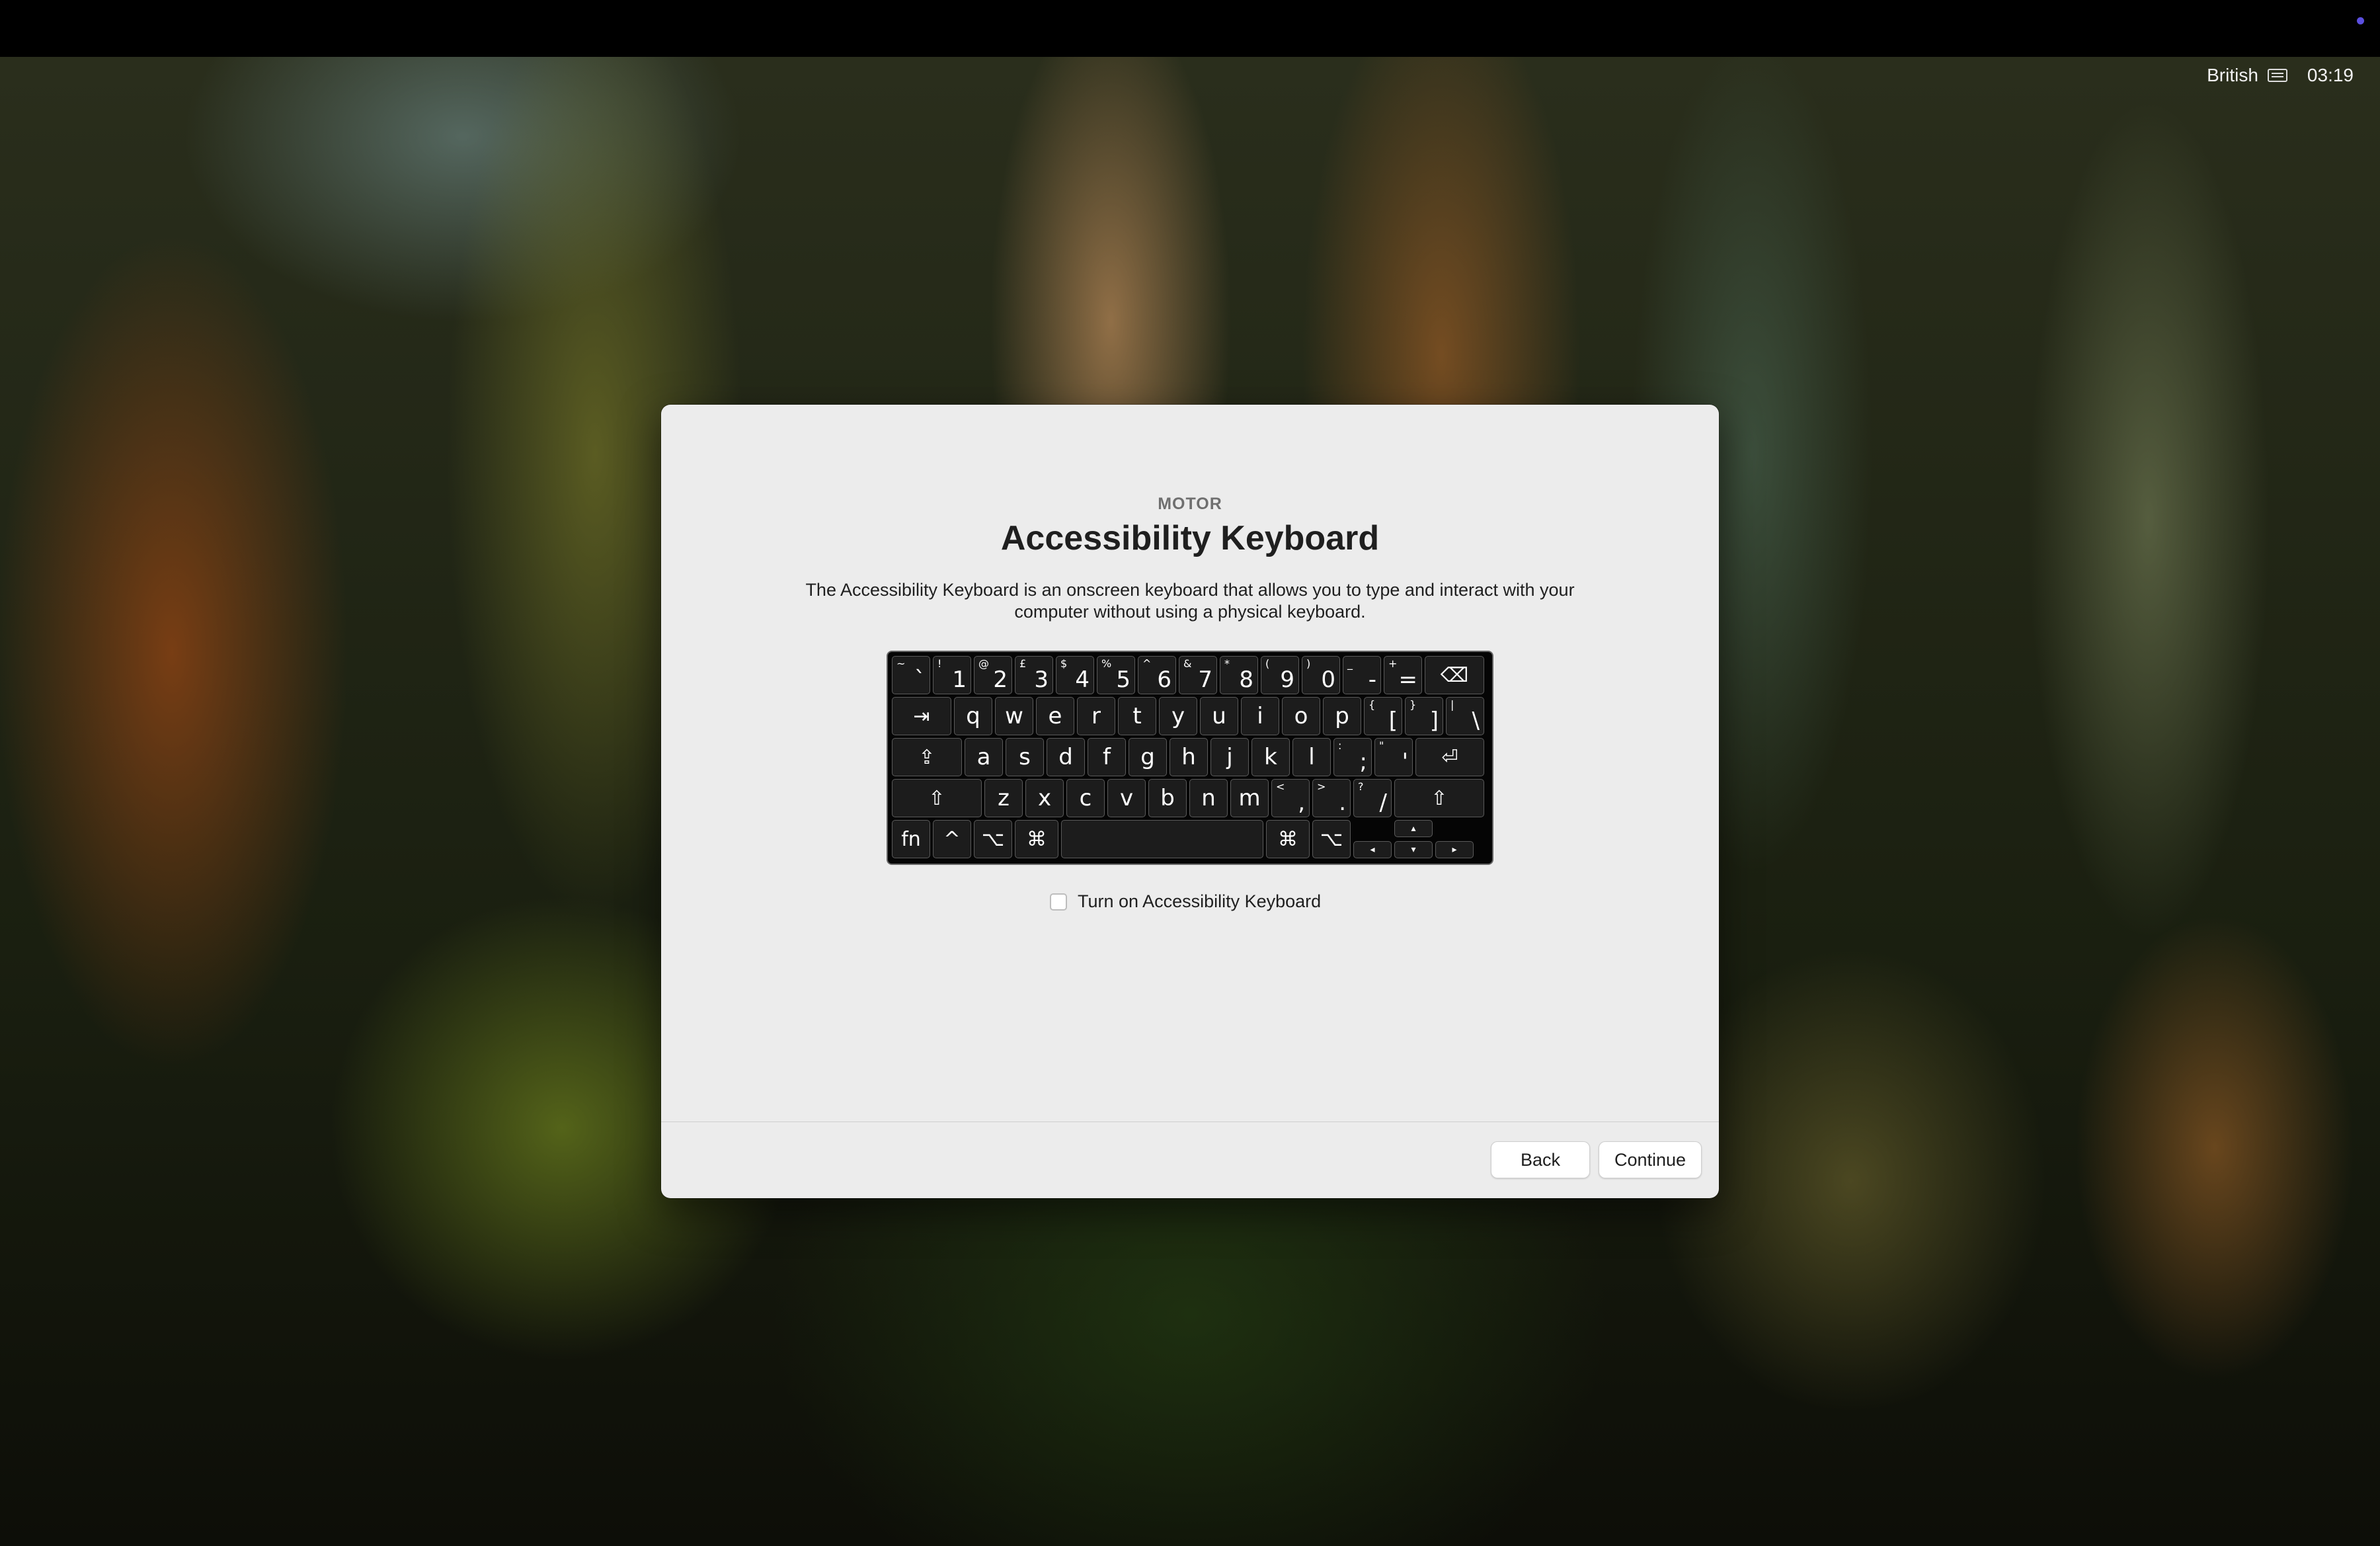  I want to click on accessibility-keyboard-option: Turn on Accessibility Keyboard, so click(1185, 901).